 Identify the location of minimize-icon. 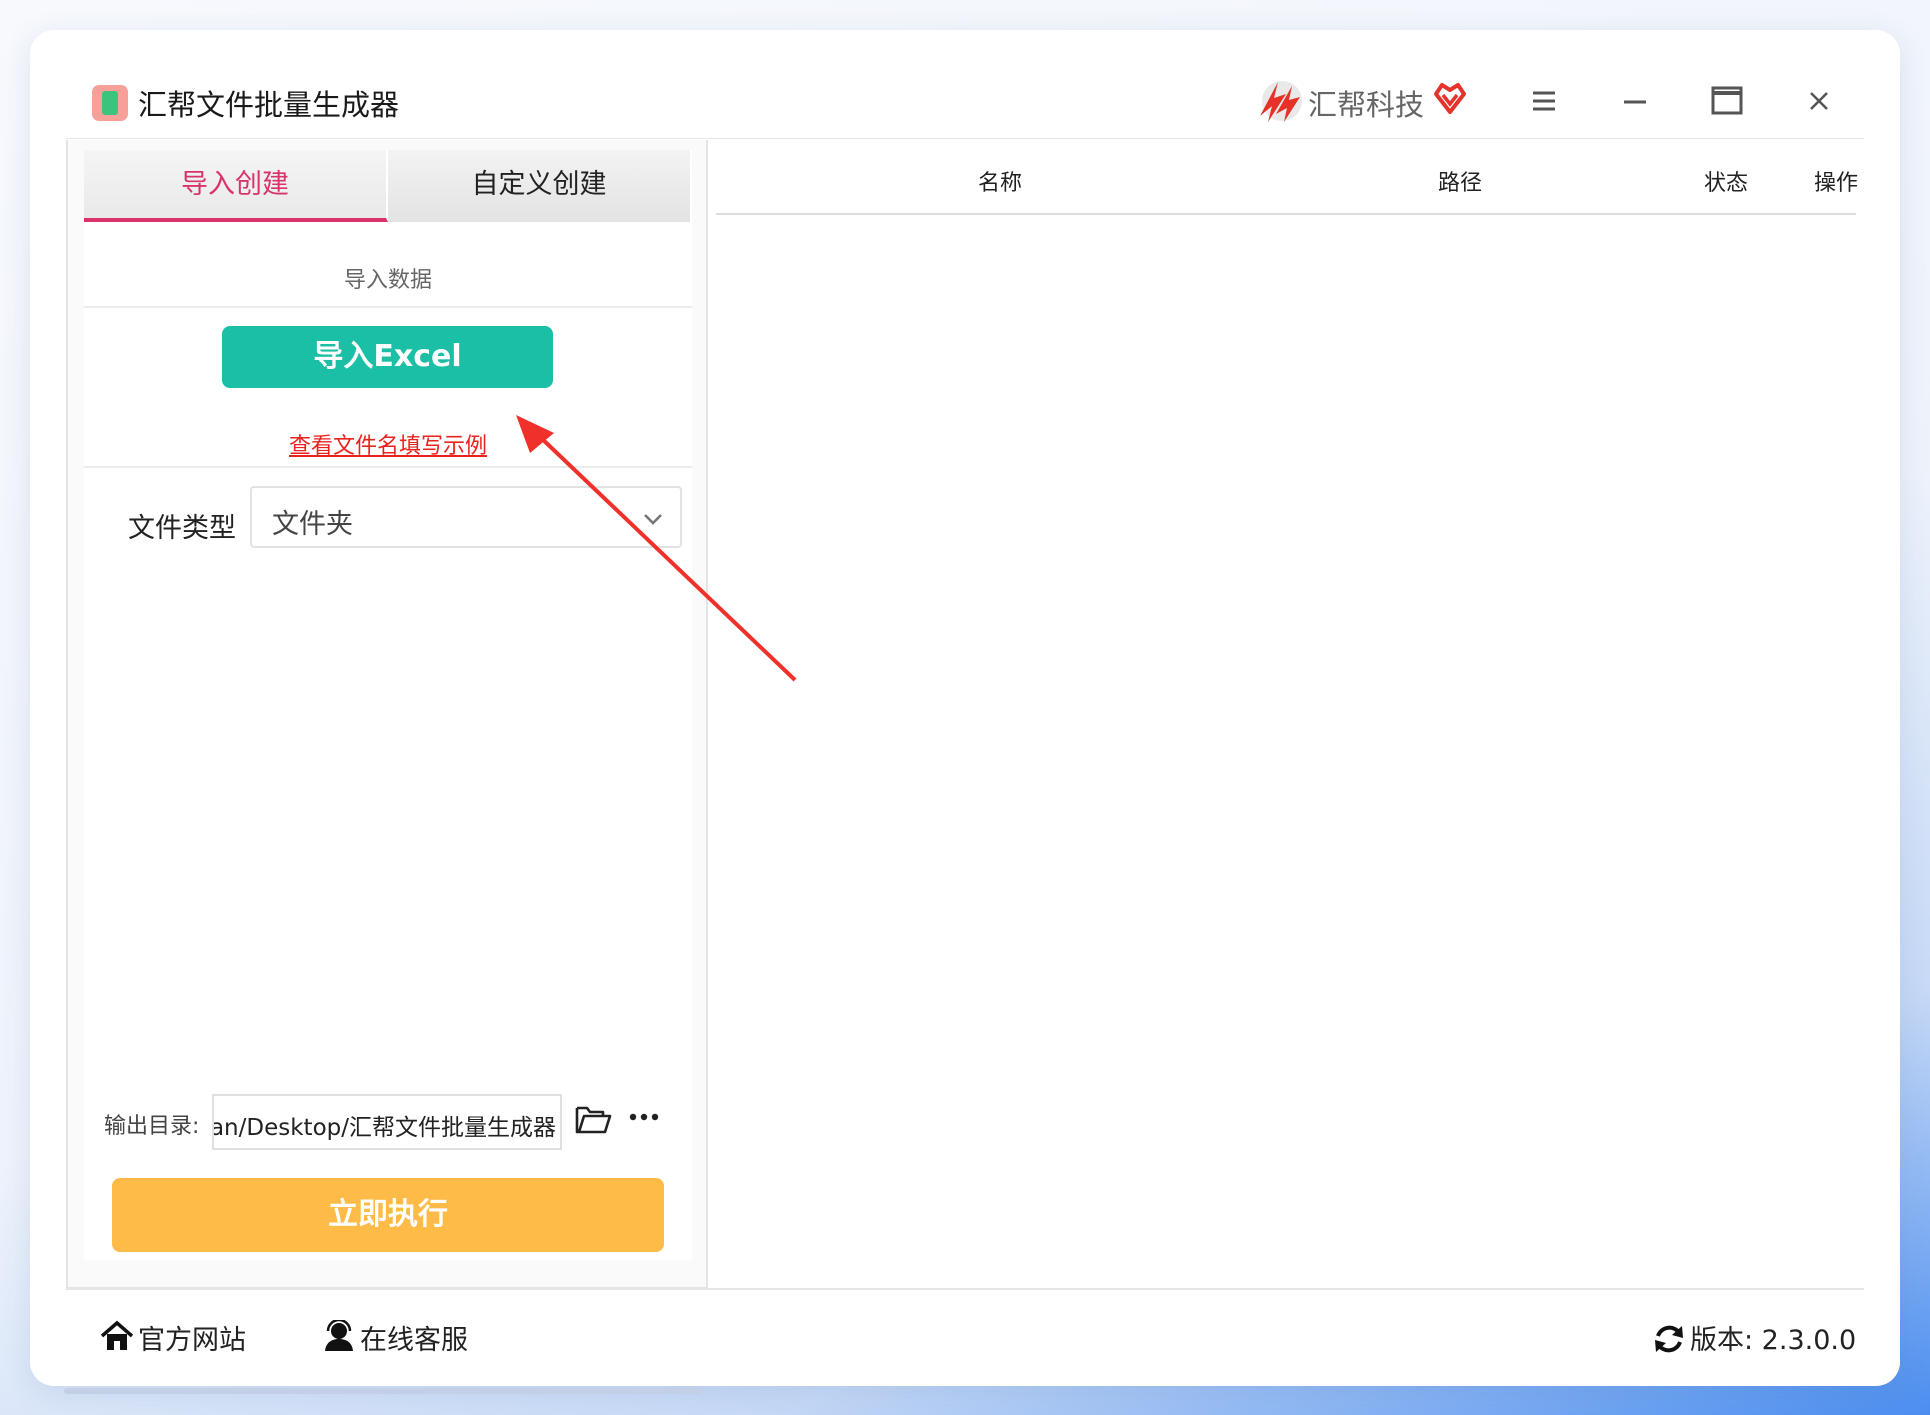
(1635, 101).